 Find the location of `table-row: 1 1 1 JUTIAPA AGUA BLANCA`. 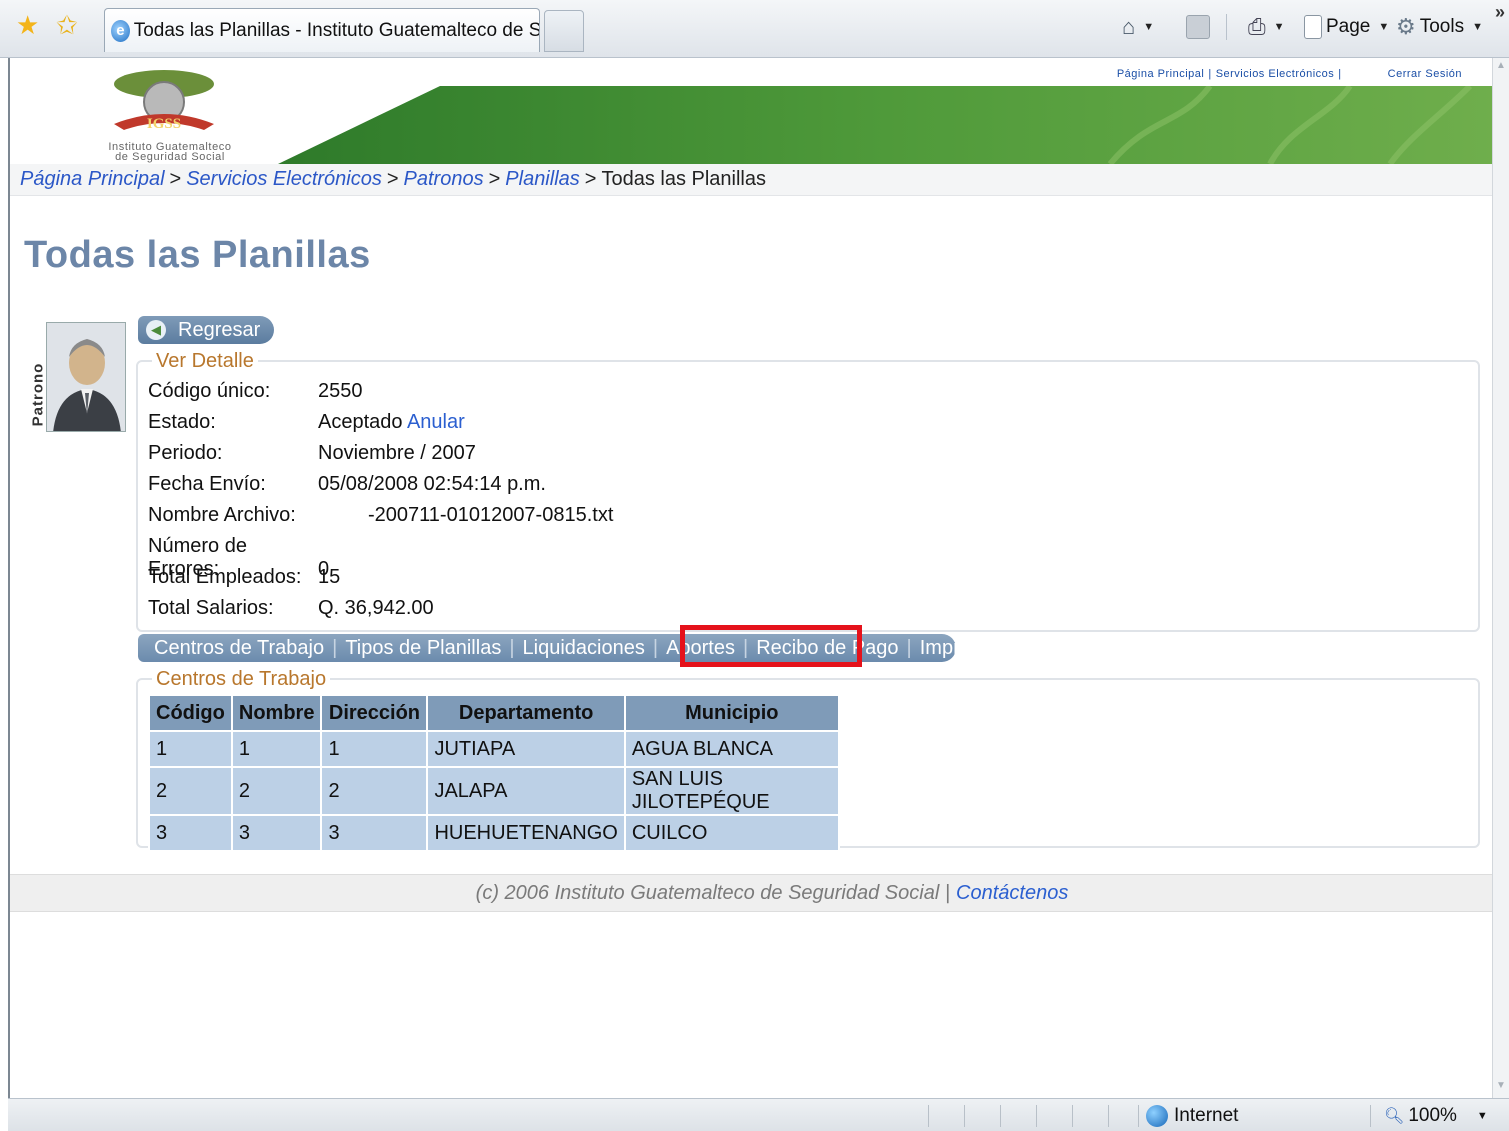

table-row: 1 1 1 JUTIAPA AGUA BLANCA is located at coordinates (494, 749).